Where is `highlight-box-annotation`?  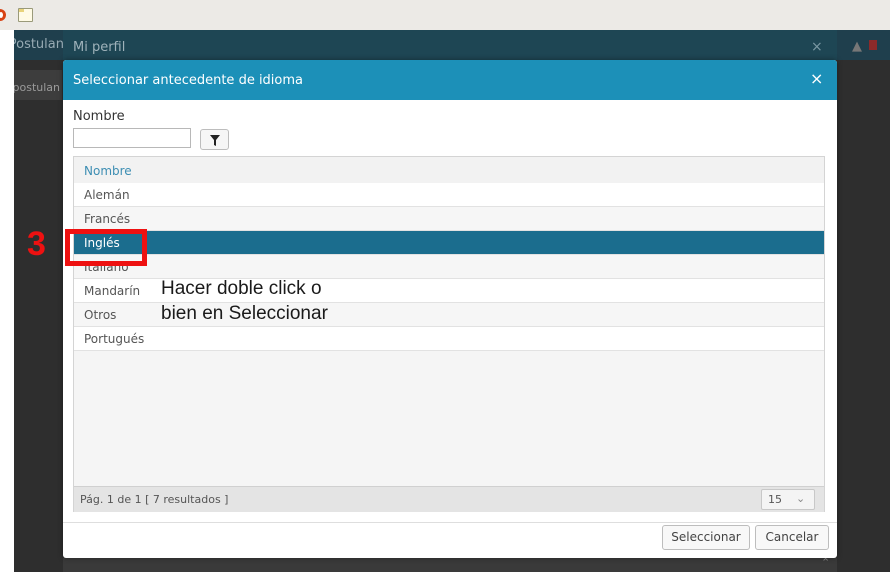
highlight-box-annotation is located at coordinates (106, 247).